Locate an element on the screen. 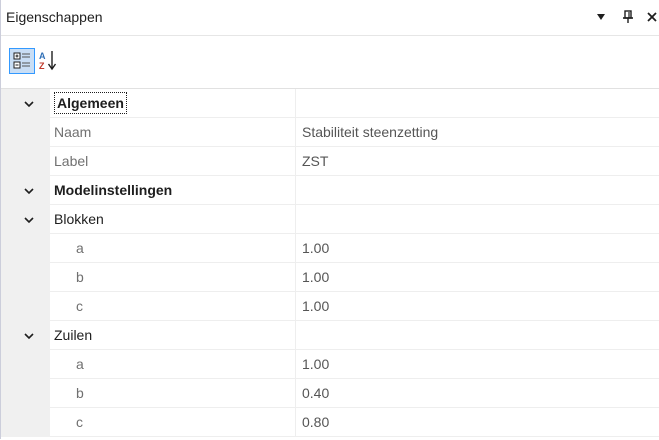  property-name: Zuilen is located at coordinates (173, 335).